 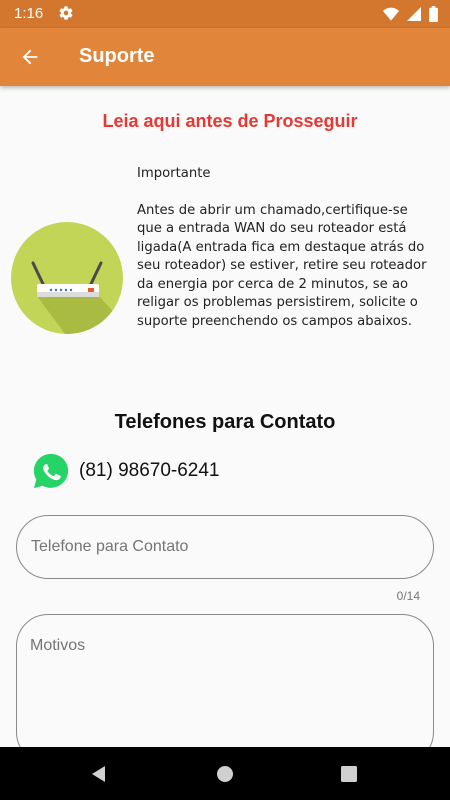 I want to click on nav-back-button, so click(x=99, y=774).